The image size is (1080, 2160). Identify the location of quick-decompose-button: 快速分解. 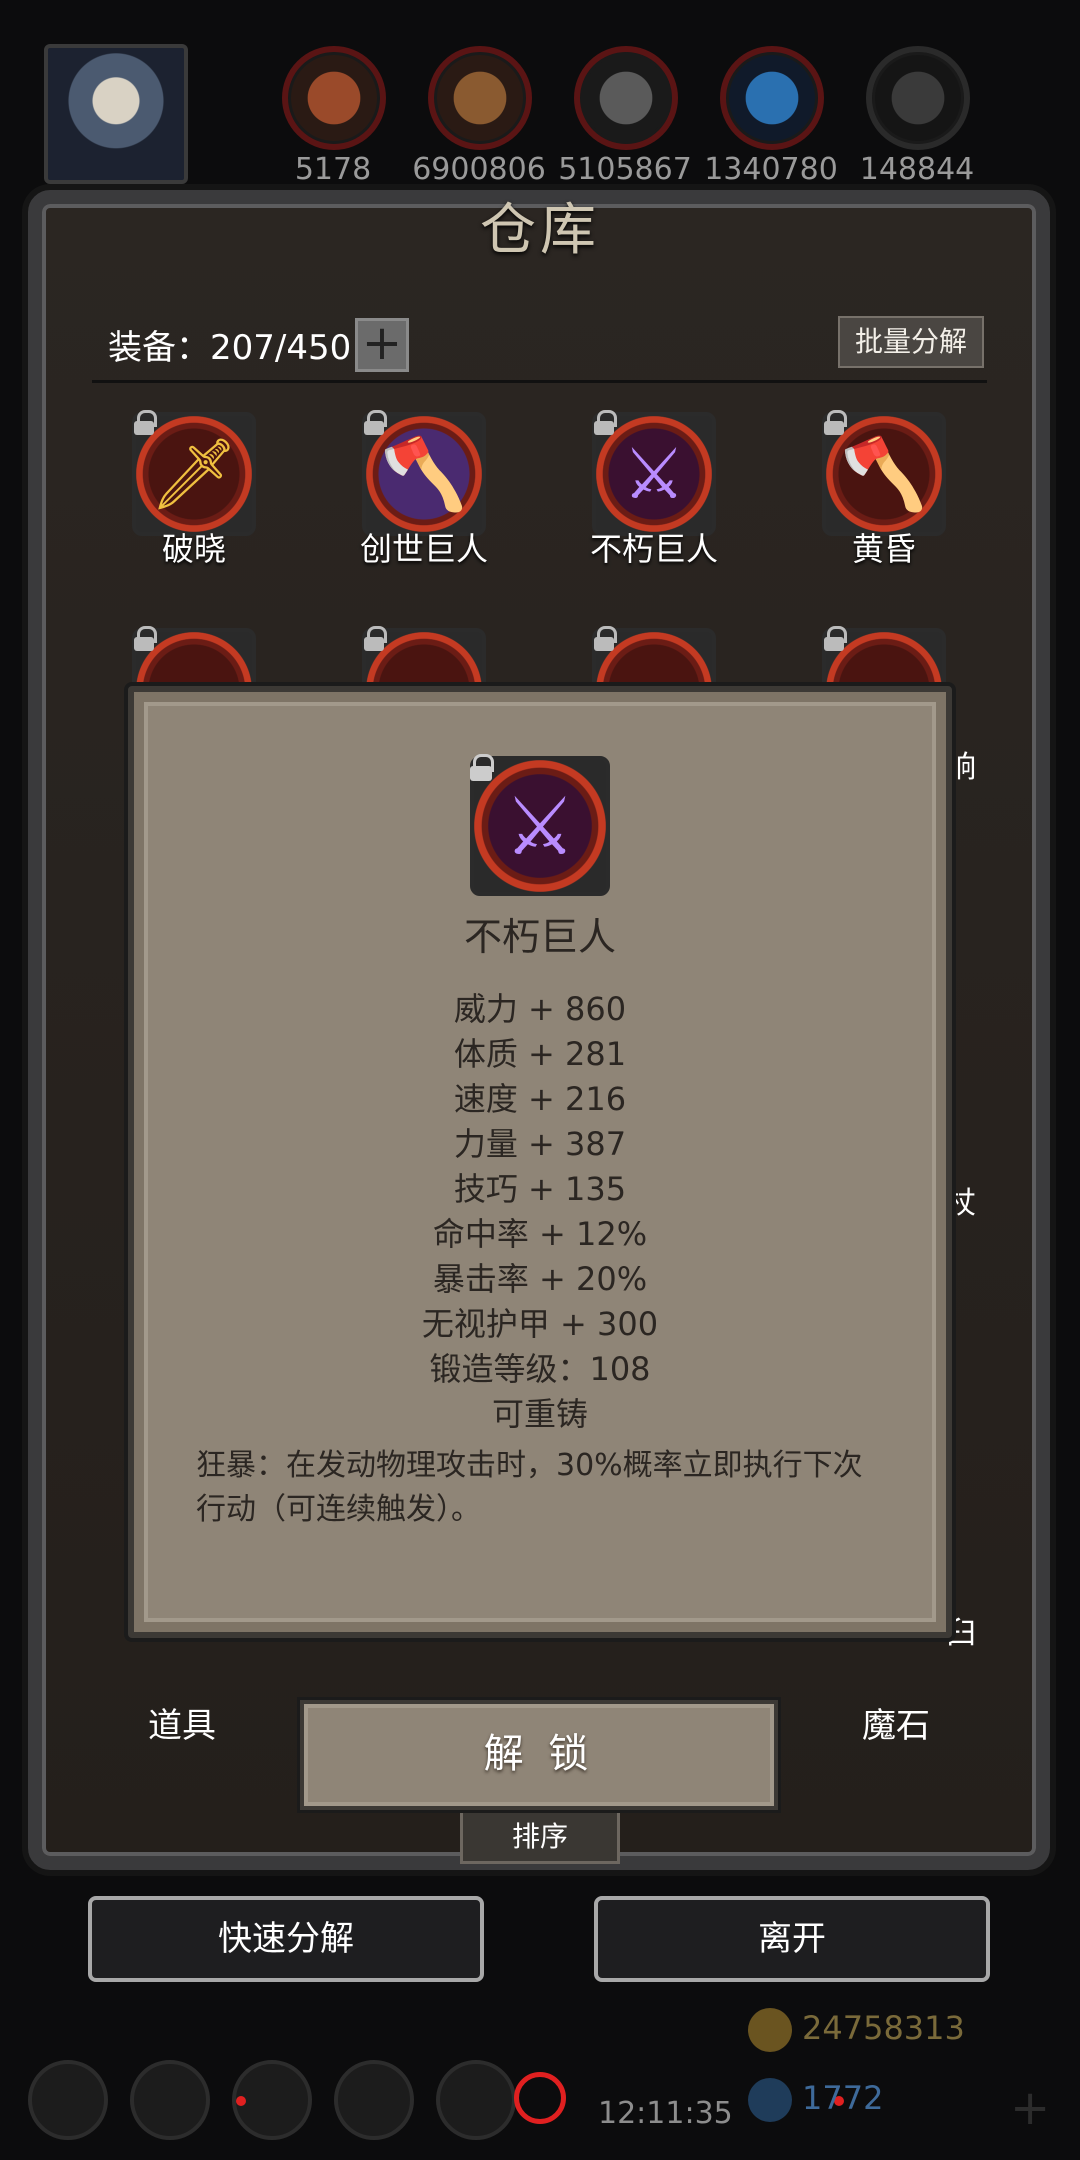
(286, 1939).